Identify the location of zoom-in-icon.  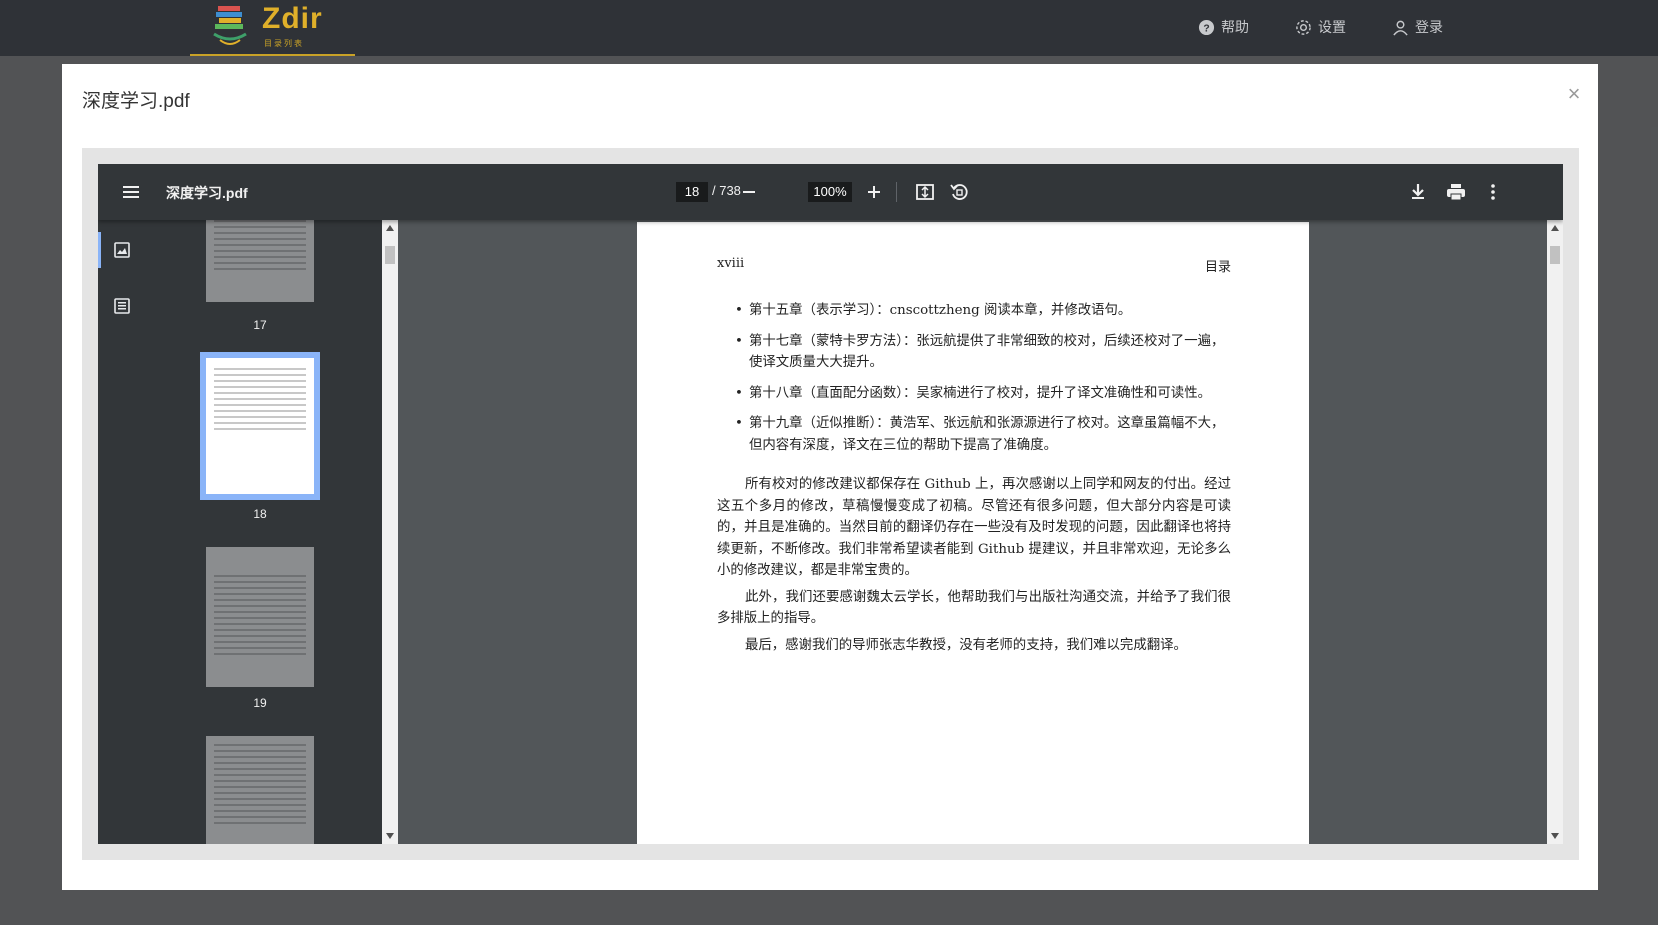
(874, 192).